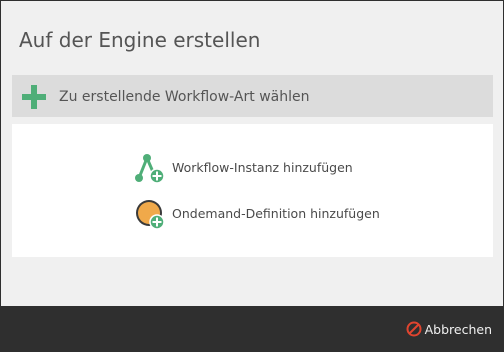  I want to click on dialog-title: Auf der Engine erstellen, so click(140, 40).